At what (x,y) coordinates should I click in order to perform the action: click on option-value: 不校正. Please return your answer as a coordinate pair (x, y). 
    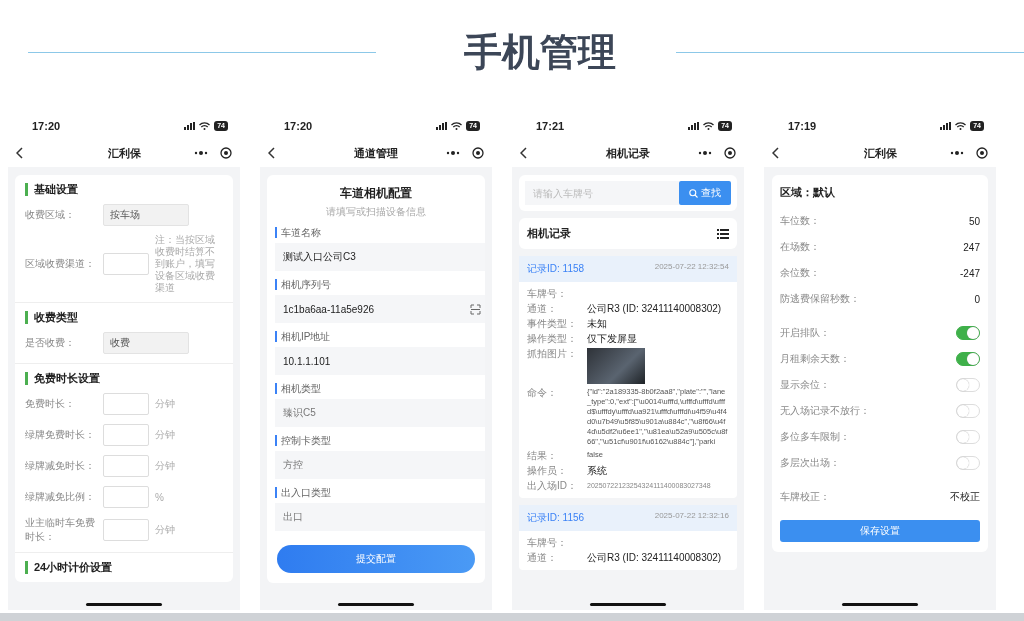
    Looking at the image, I should click on (965, 497).